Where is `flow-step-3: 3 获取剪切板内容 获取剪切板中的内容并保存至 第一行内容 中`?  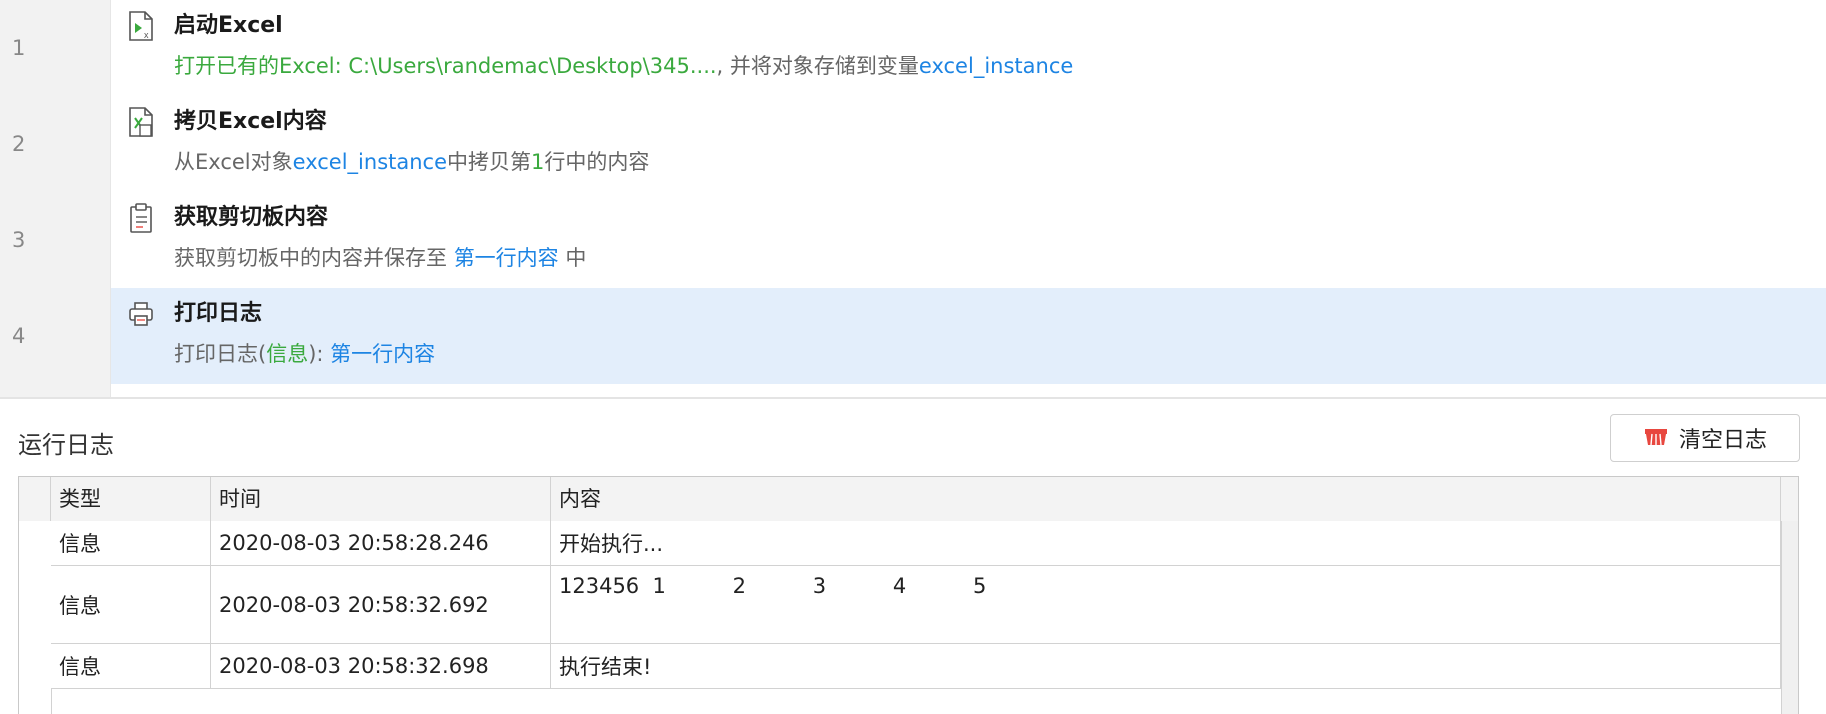 flow-step-3: 3 获取剪切板内容 获取剪切板中的内容并保存至 第一行内容 中 is located at coordinates (913, 240).